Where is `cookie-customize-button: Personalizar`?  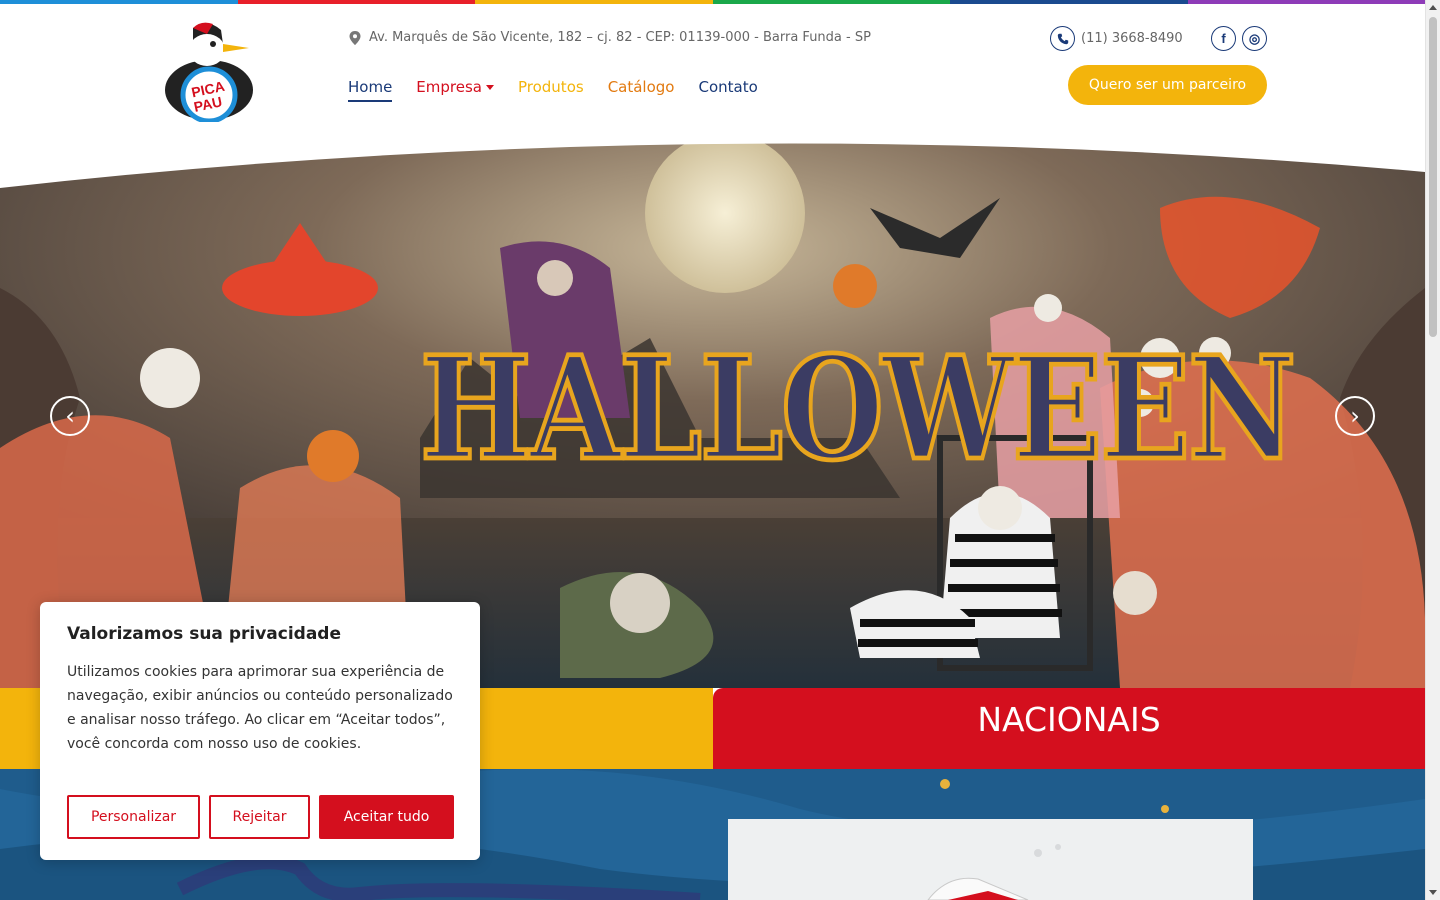
cookie-customize-button: Personalizar is located at coordinates (133, 817).